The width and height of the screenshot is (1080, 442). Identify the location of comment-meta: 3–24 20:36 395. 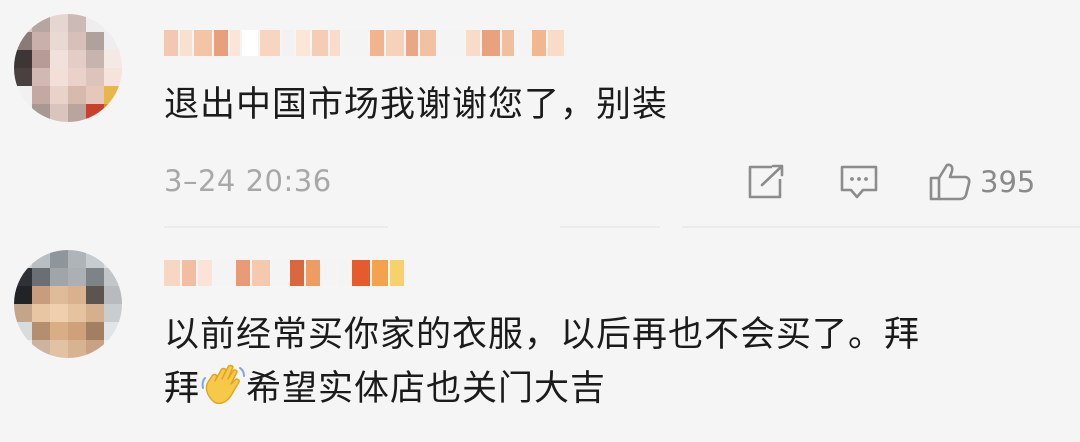
(609, 182).